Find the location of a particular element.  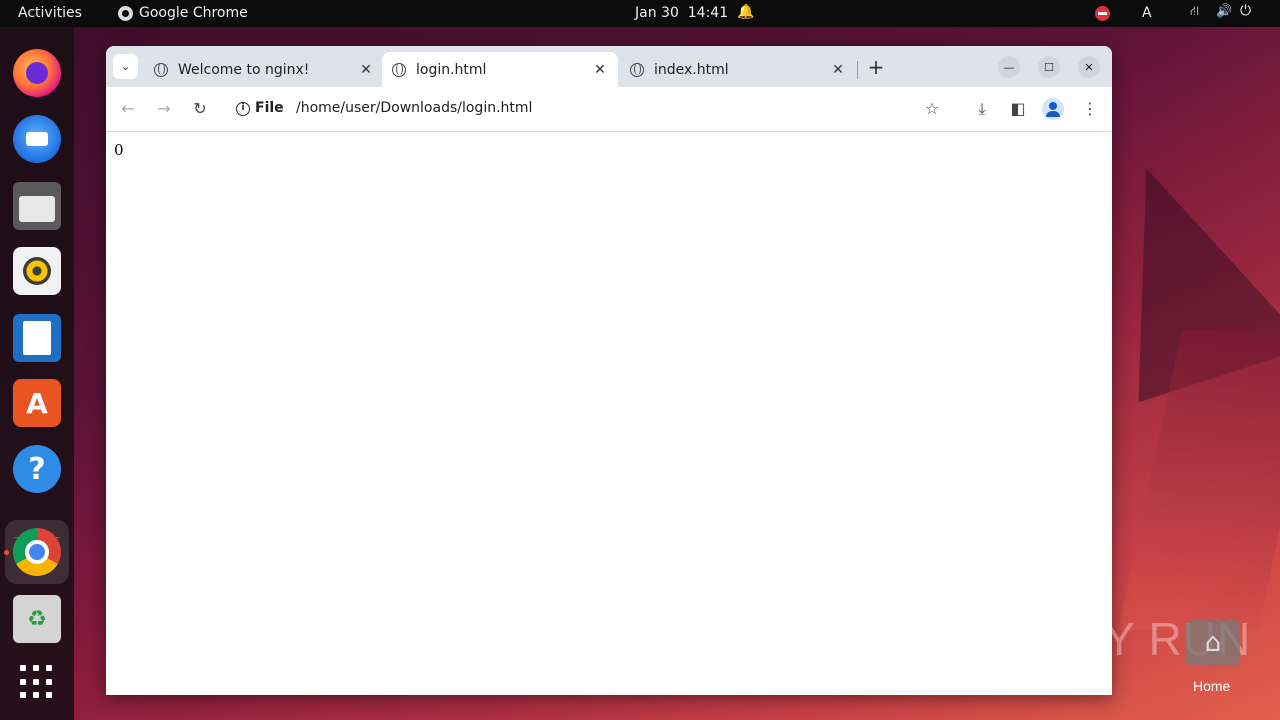

files-icon is located at coordinates (37, 206).